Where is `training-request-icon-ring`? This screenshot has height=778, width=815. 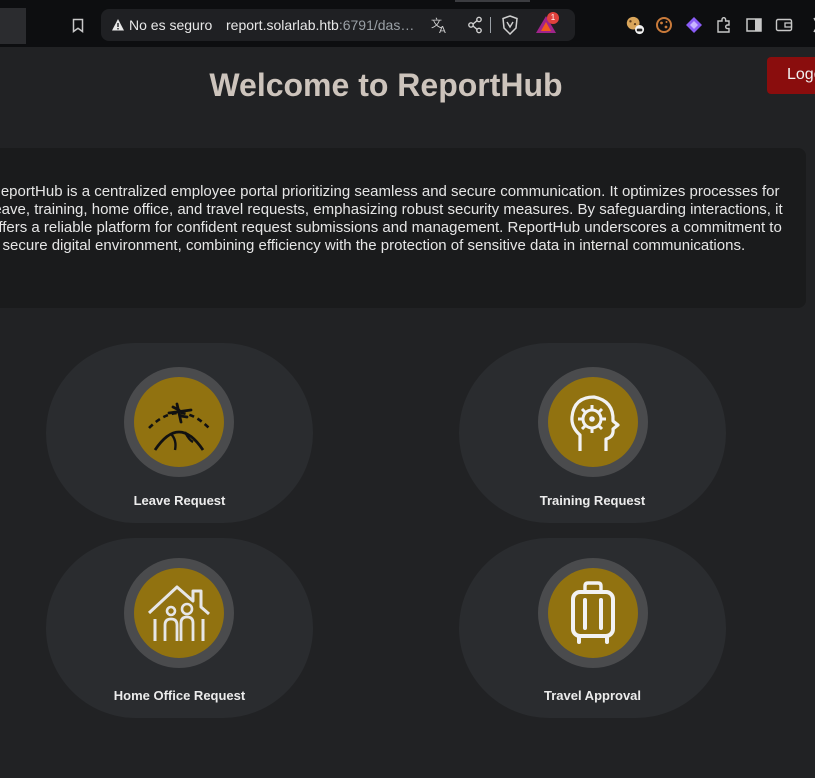
training-request-icon-ring is located at coordinates (593, 422).